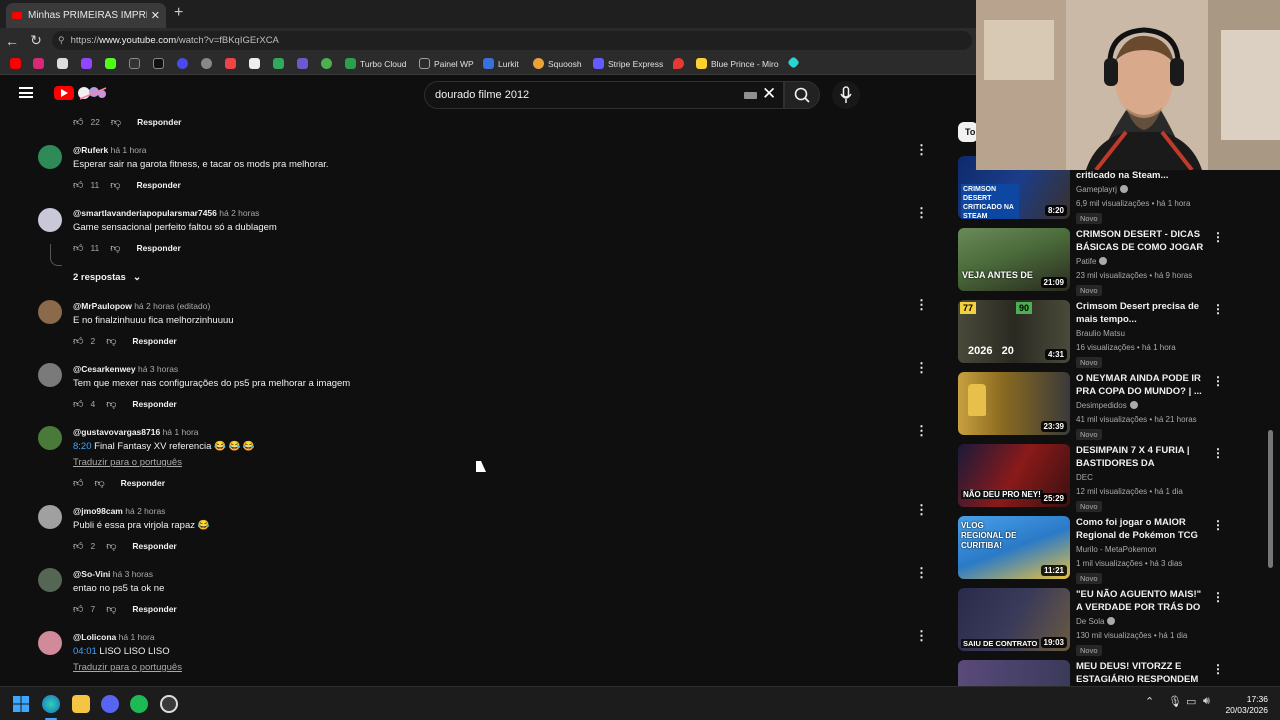 The height and width of the screenshot is (720, 1280). What do you see at coordinates (1096, 621) in the screenshot?
I see `video-channel: De Sola` at bounding box center [1096, 621].